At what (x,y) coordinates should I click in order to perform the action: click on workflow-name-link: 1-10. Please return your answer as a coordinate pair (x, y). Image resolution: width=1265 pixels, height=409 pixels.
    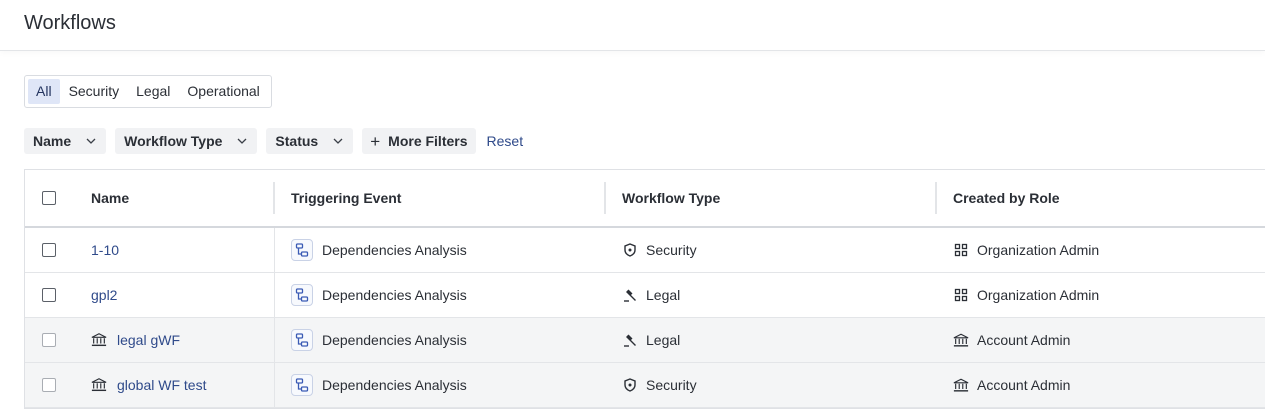
    Looking at the image, I should click on (105, 250).